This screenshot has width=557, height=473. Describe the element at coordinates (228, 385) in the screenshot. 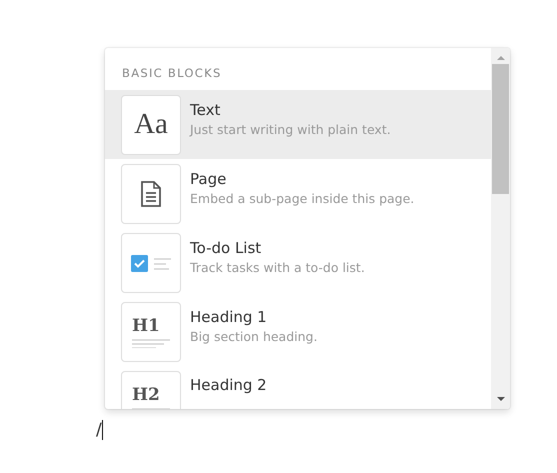

I see `option-title: Heading 2` at that location.